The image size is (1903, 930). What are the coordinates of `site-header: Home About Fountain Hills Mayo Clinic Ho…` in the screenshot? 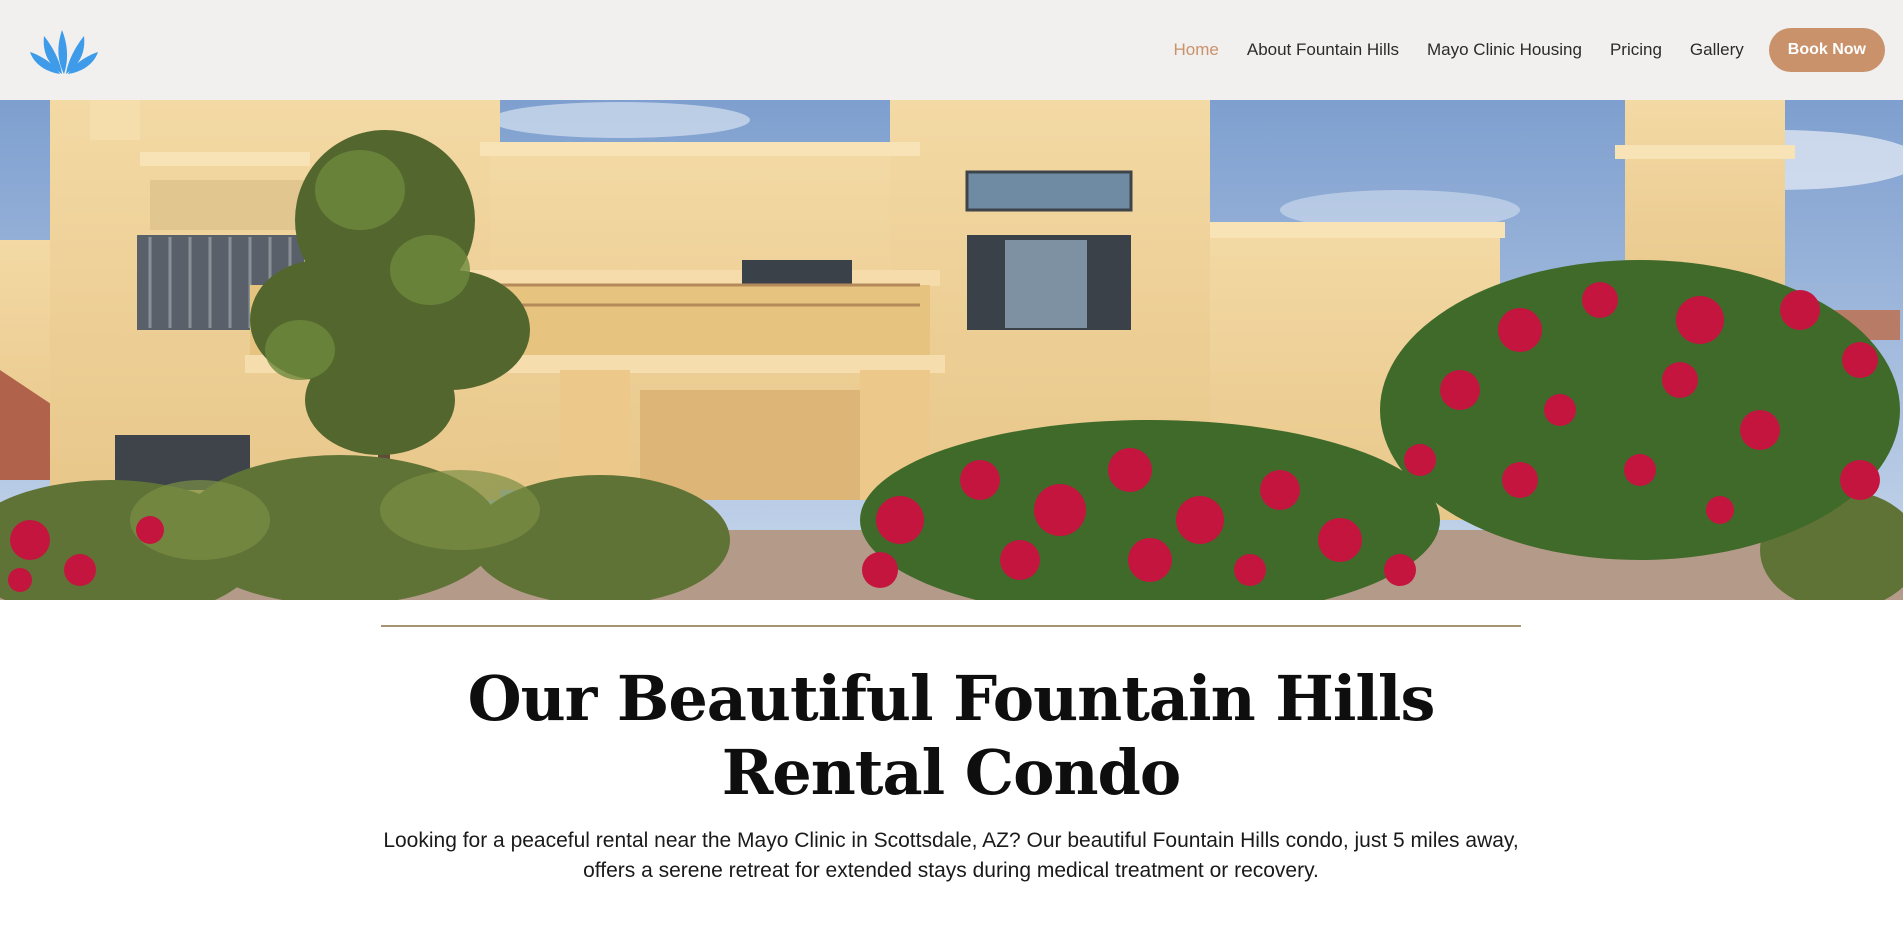 It's located at (951, 50).